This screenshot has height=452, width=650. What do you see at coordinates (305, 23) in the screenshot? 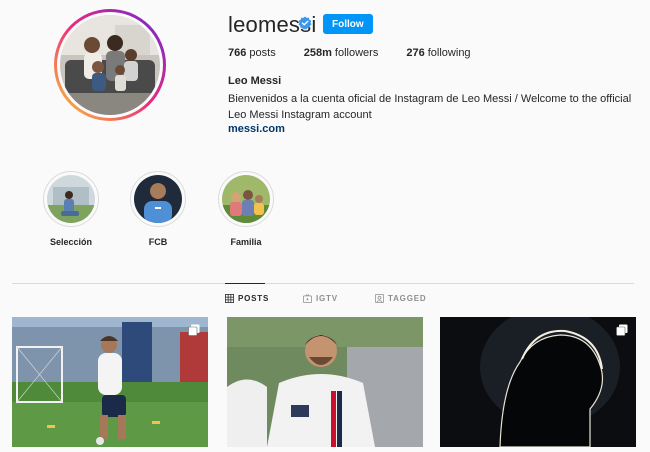
I see `verified-badge-icon` at bounding box center [305, 23].